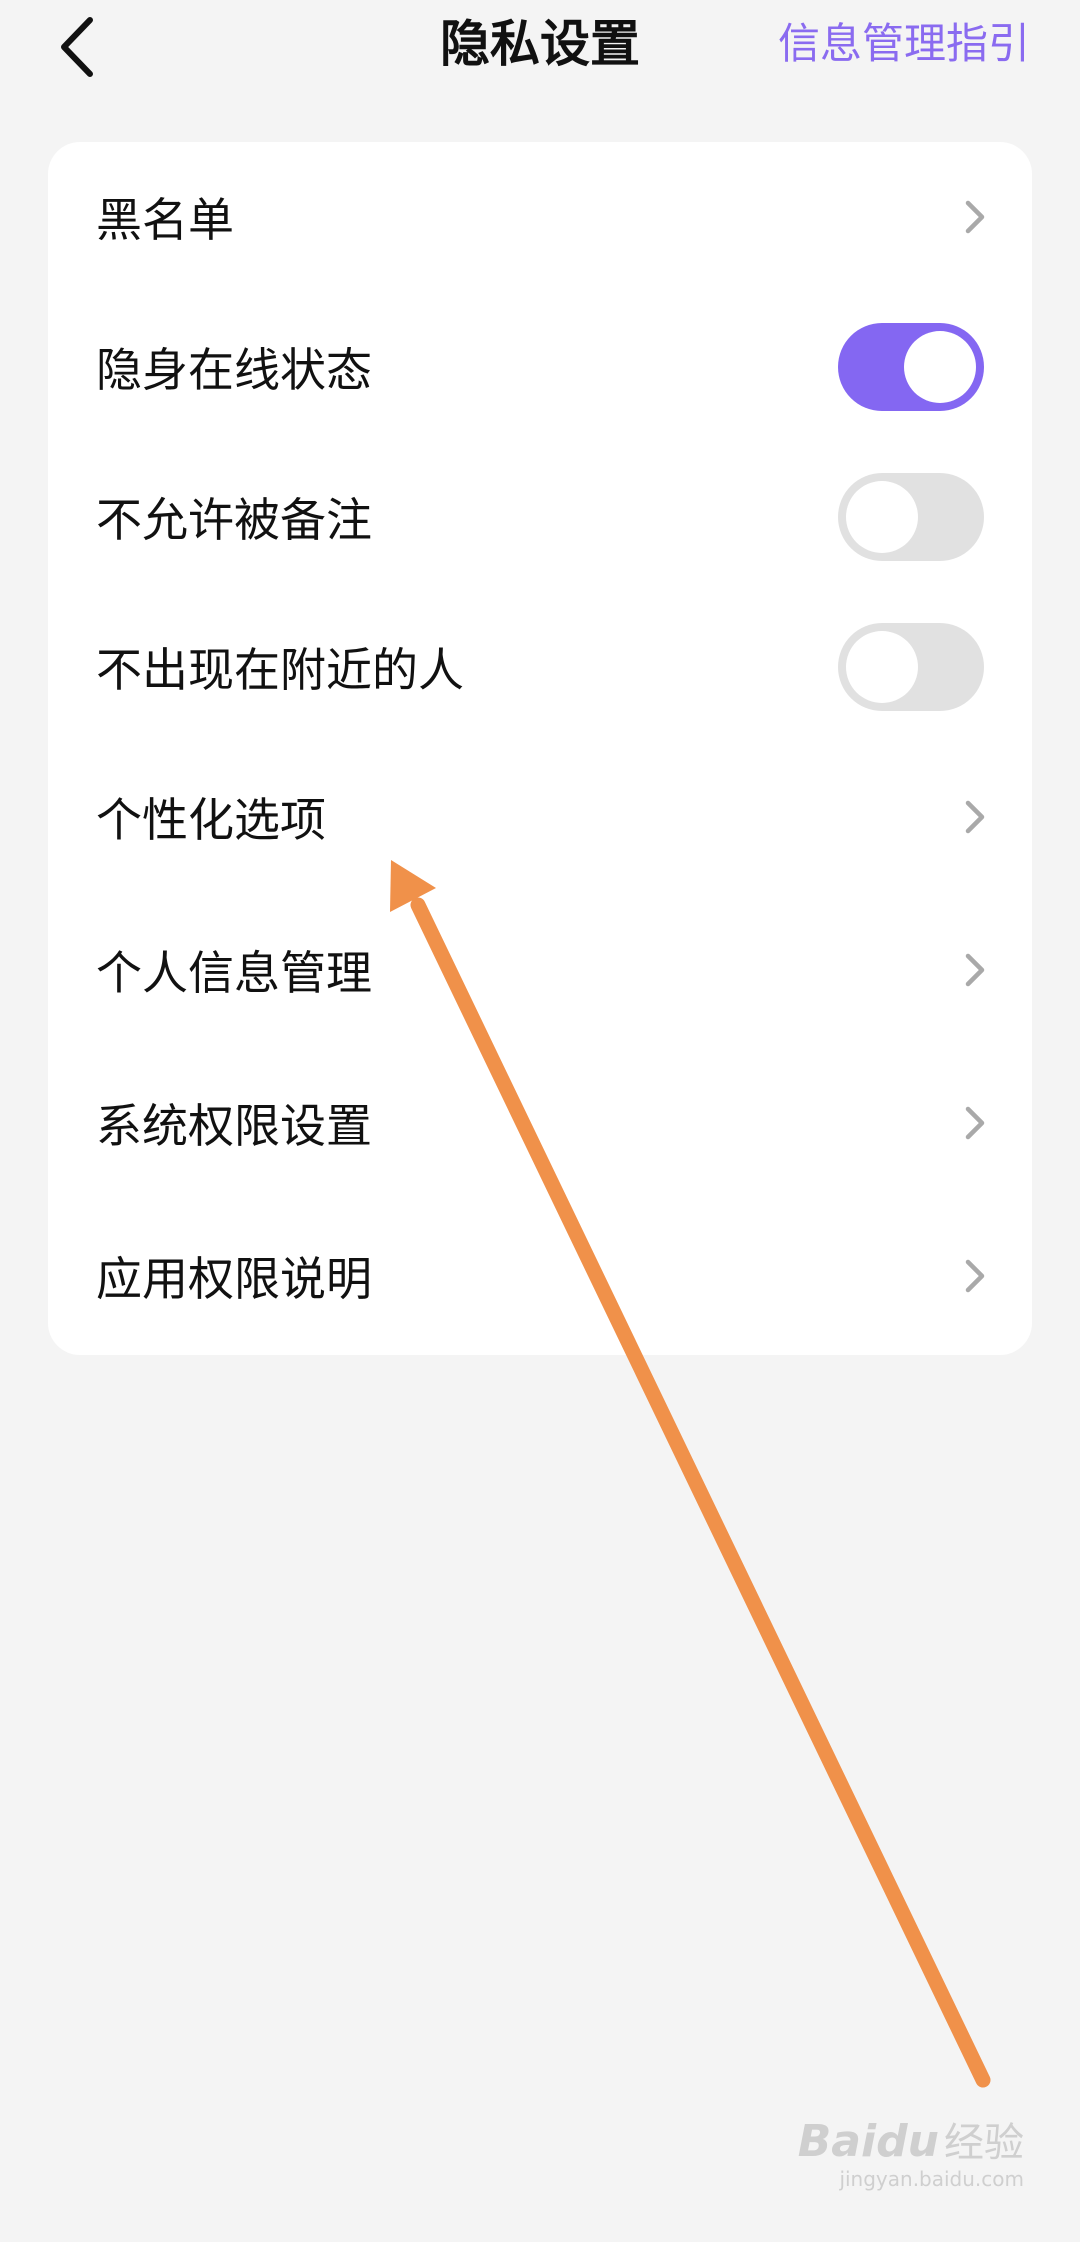 The height and width of the screenshot is (2242, 1080). What do you see at coordinates (540, 1276) in the screenshot?
I see `setting-row-app-permissions: 应用权限说明` at bounding box center [540, 1276].